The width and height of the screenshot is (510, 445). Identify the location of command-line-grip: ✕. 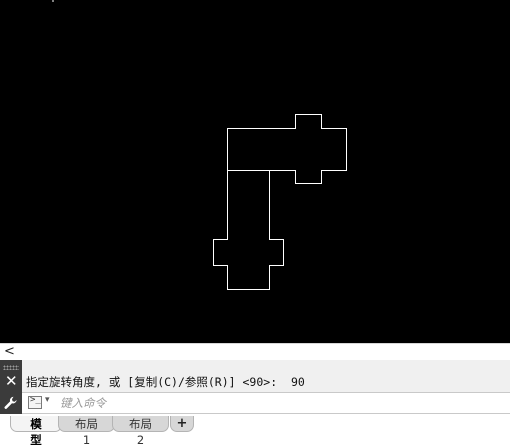
(11, 376).